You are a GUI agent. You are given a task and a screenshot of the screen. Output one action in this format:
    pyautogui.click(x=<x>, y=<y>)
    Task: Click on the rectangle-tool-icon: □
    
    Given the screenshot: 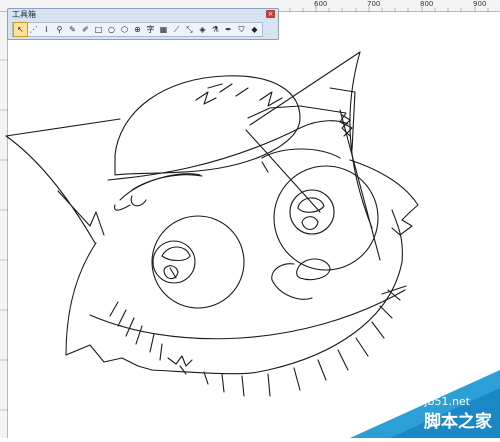 What is the action you would take?
    pyautogui.click(x=98, y=29)
    